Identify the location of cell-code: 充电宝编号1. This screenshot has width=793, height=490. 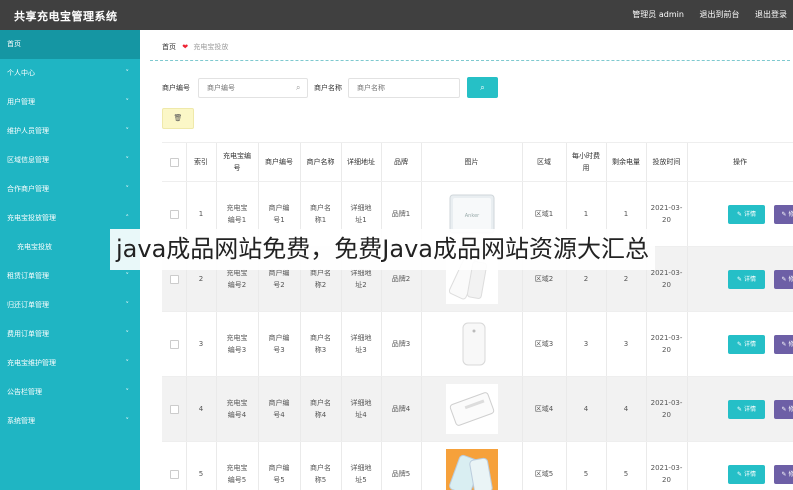
(237, 214).